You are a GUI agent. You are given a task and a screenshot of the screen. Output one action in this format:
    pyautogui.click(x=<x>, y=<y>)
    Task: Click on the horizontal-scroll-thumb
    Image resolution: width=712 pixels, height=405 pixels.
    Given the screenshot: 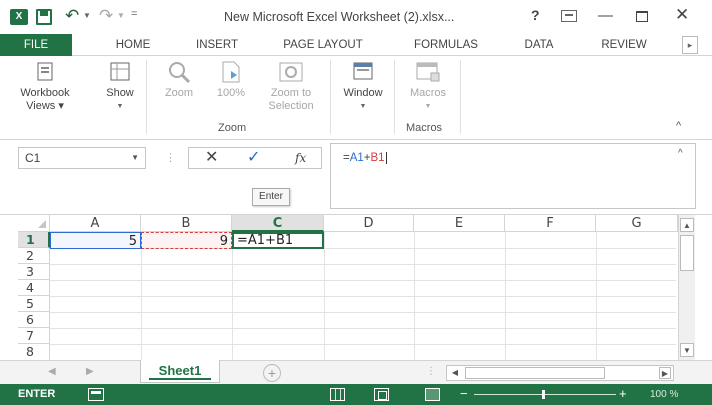 What is the action you would take?
    pyautogui.click(x=535, y=373)
    